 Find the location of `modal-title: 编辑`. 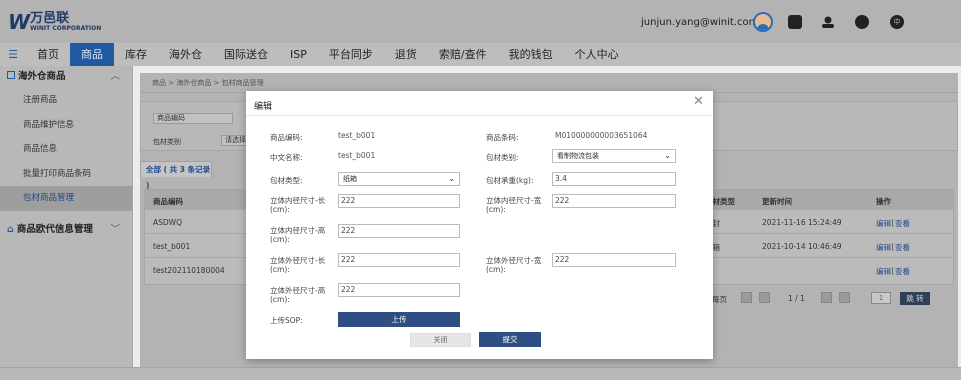

modal-title: 编辑 is located at coordinates (263, 107).